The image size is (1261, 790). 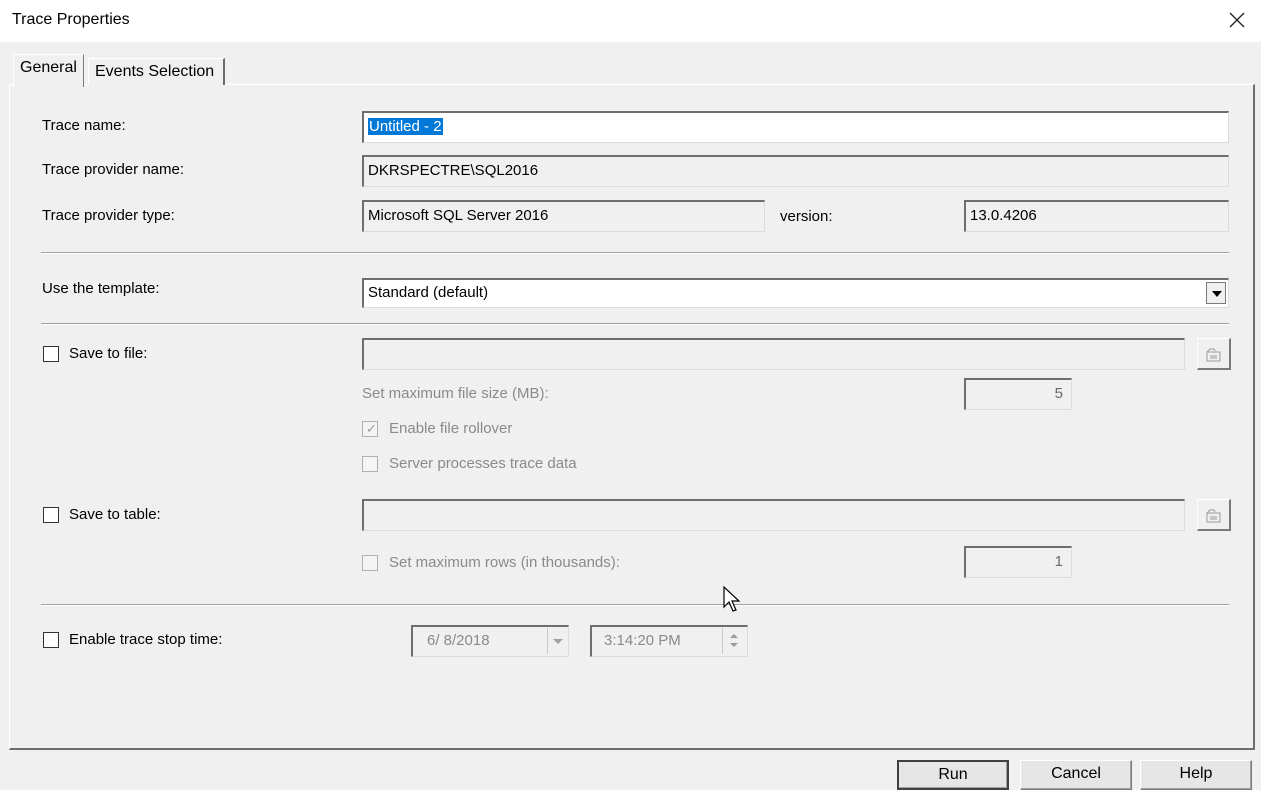 What do you see at coordinates (806, 216) in the screenshot?
I see `version-label: version:` at bounding box center [806, 216].